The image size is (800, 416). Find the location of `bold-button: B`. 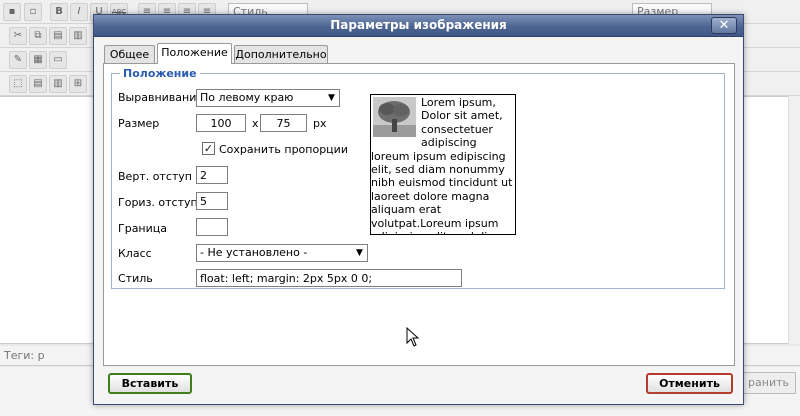

bold-button: B is located at coordinates (59, 12).